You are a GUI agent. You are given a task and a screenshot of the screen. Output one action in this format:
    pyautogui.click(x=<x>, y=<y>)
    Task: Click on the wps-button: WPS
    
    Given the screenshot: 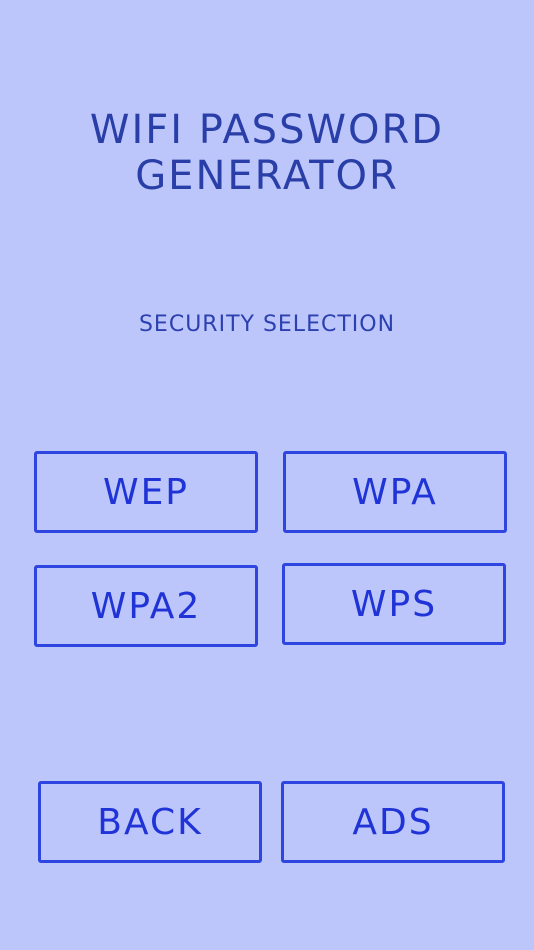 What is the action you would take?
    pyautogui.click(x=394, y=604)
    